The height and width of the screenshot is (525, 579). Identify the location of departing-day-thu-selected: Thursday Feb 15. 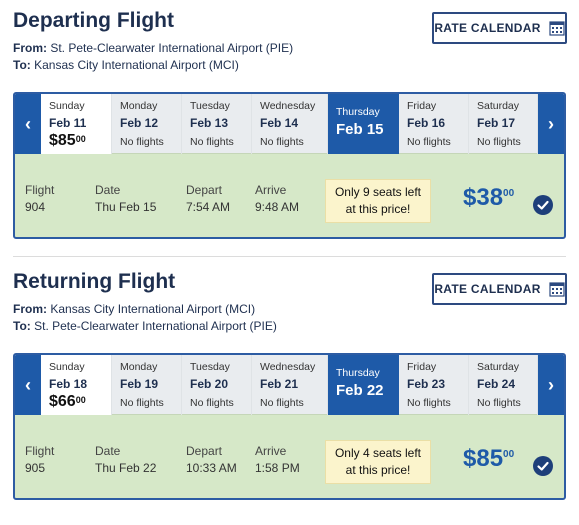
(363, 124).